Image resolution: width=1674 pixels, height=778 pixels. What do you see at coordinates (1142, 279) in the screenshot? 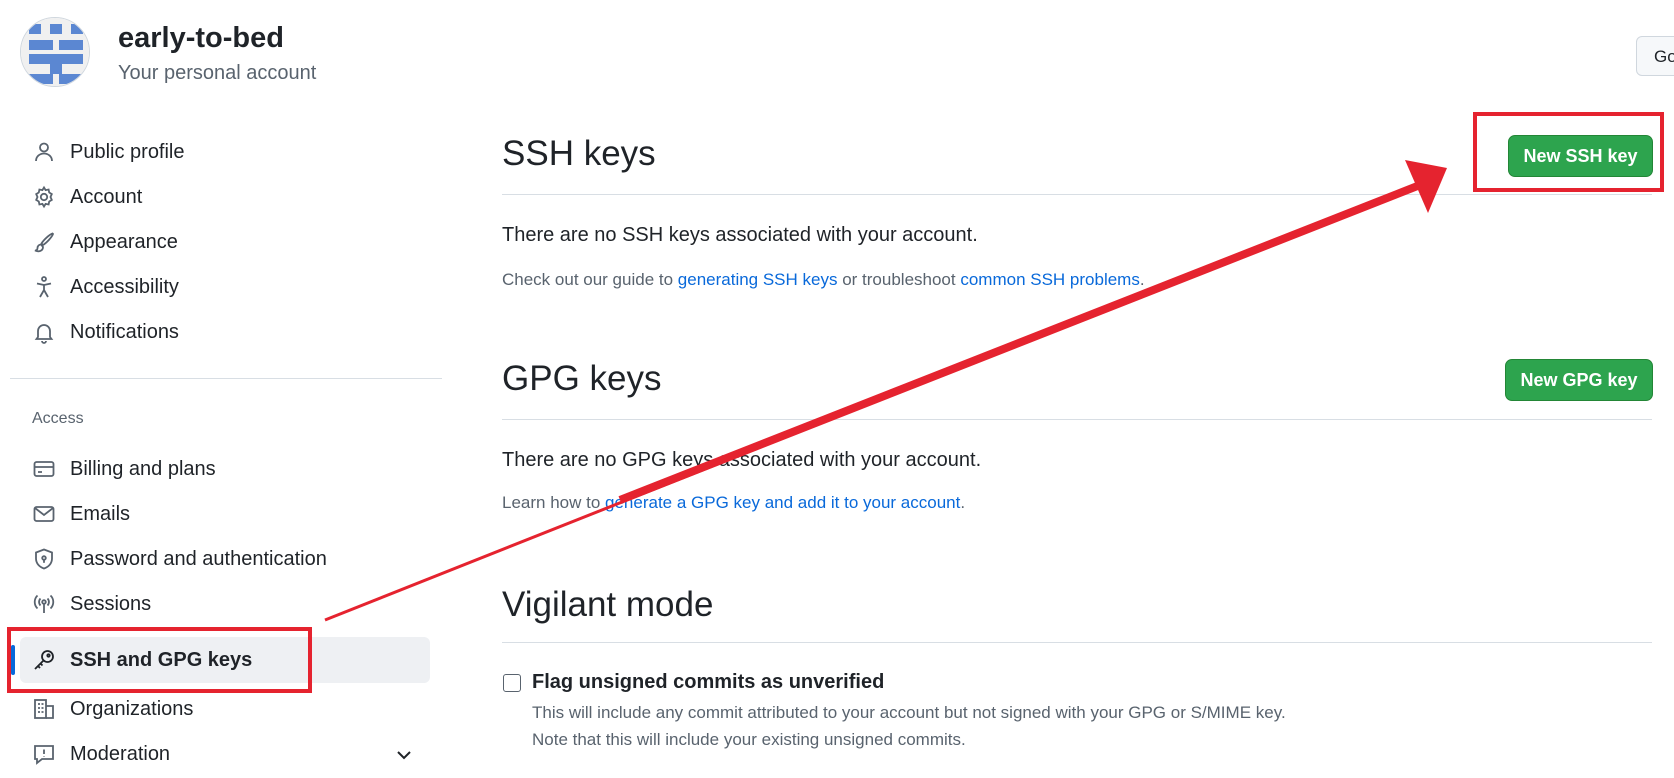
I see `guide-suffix: .` at bounding box center [1142, 279].